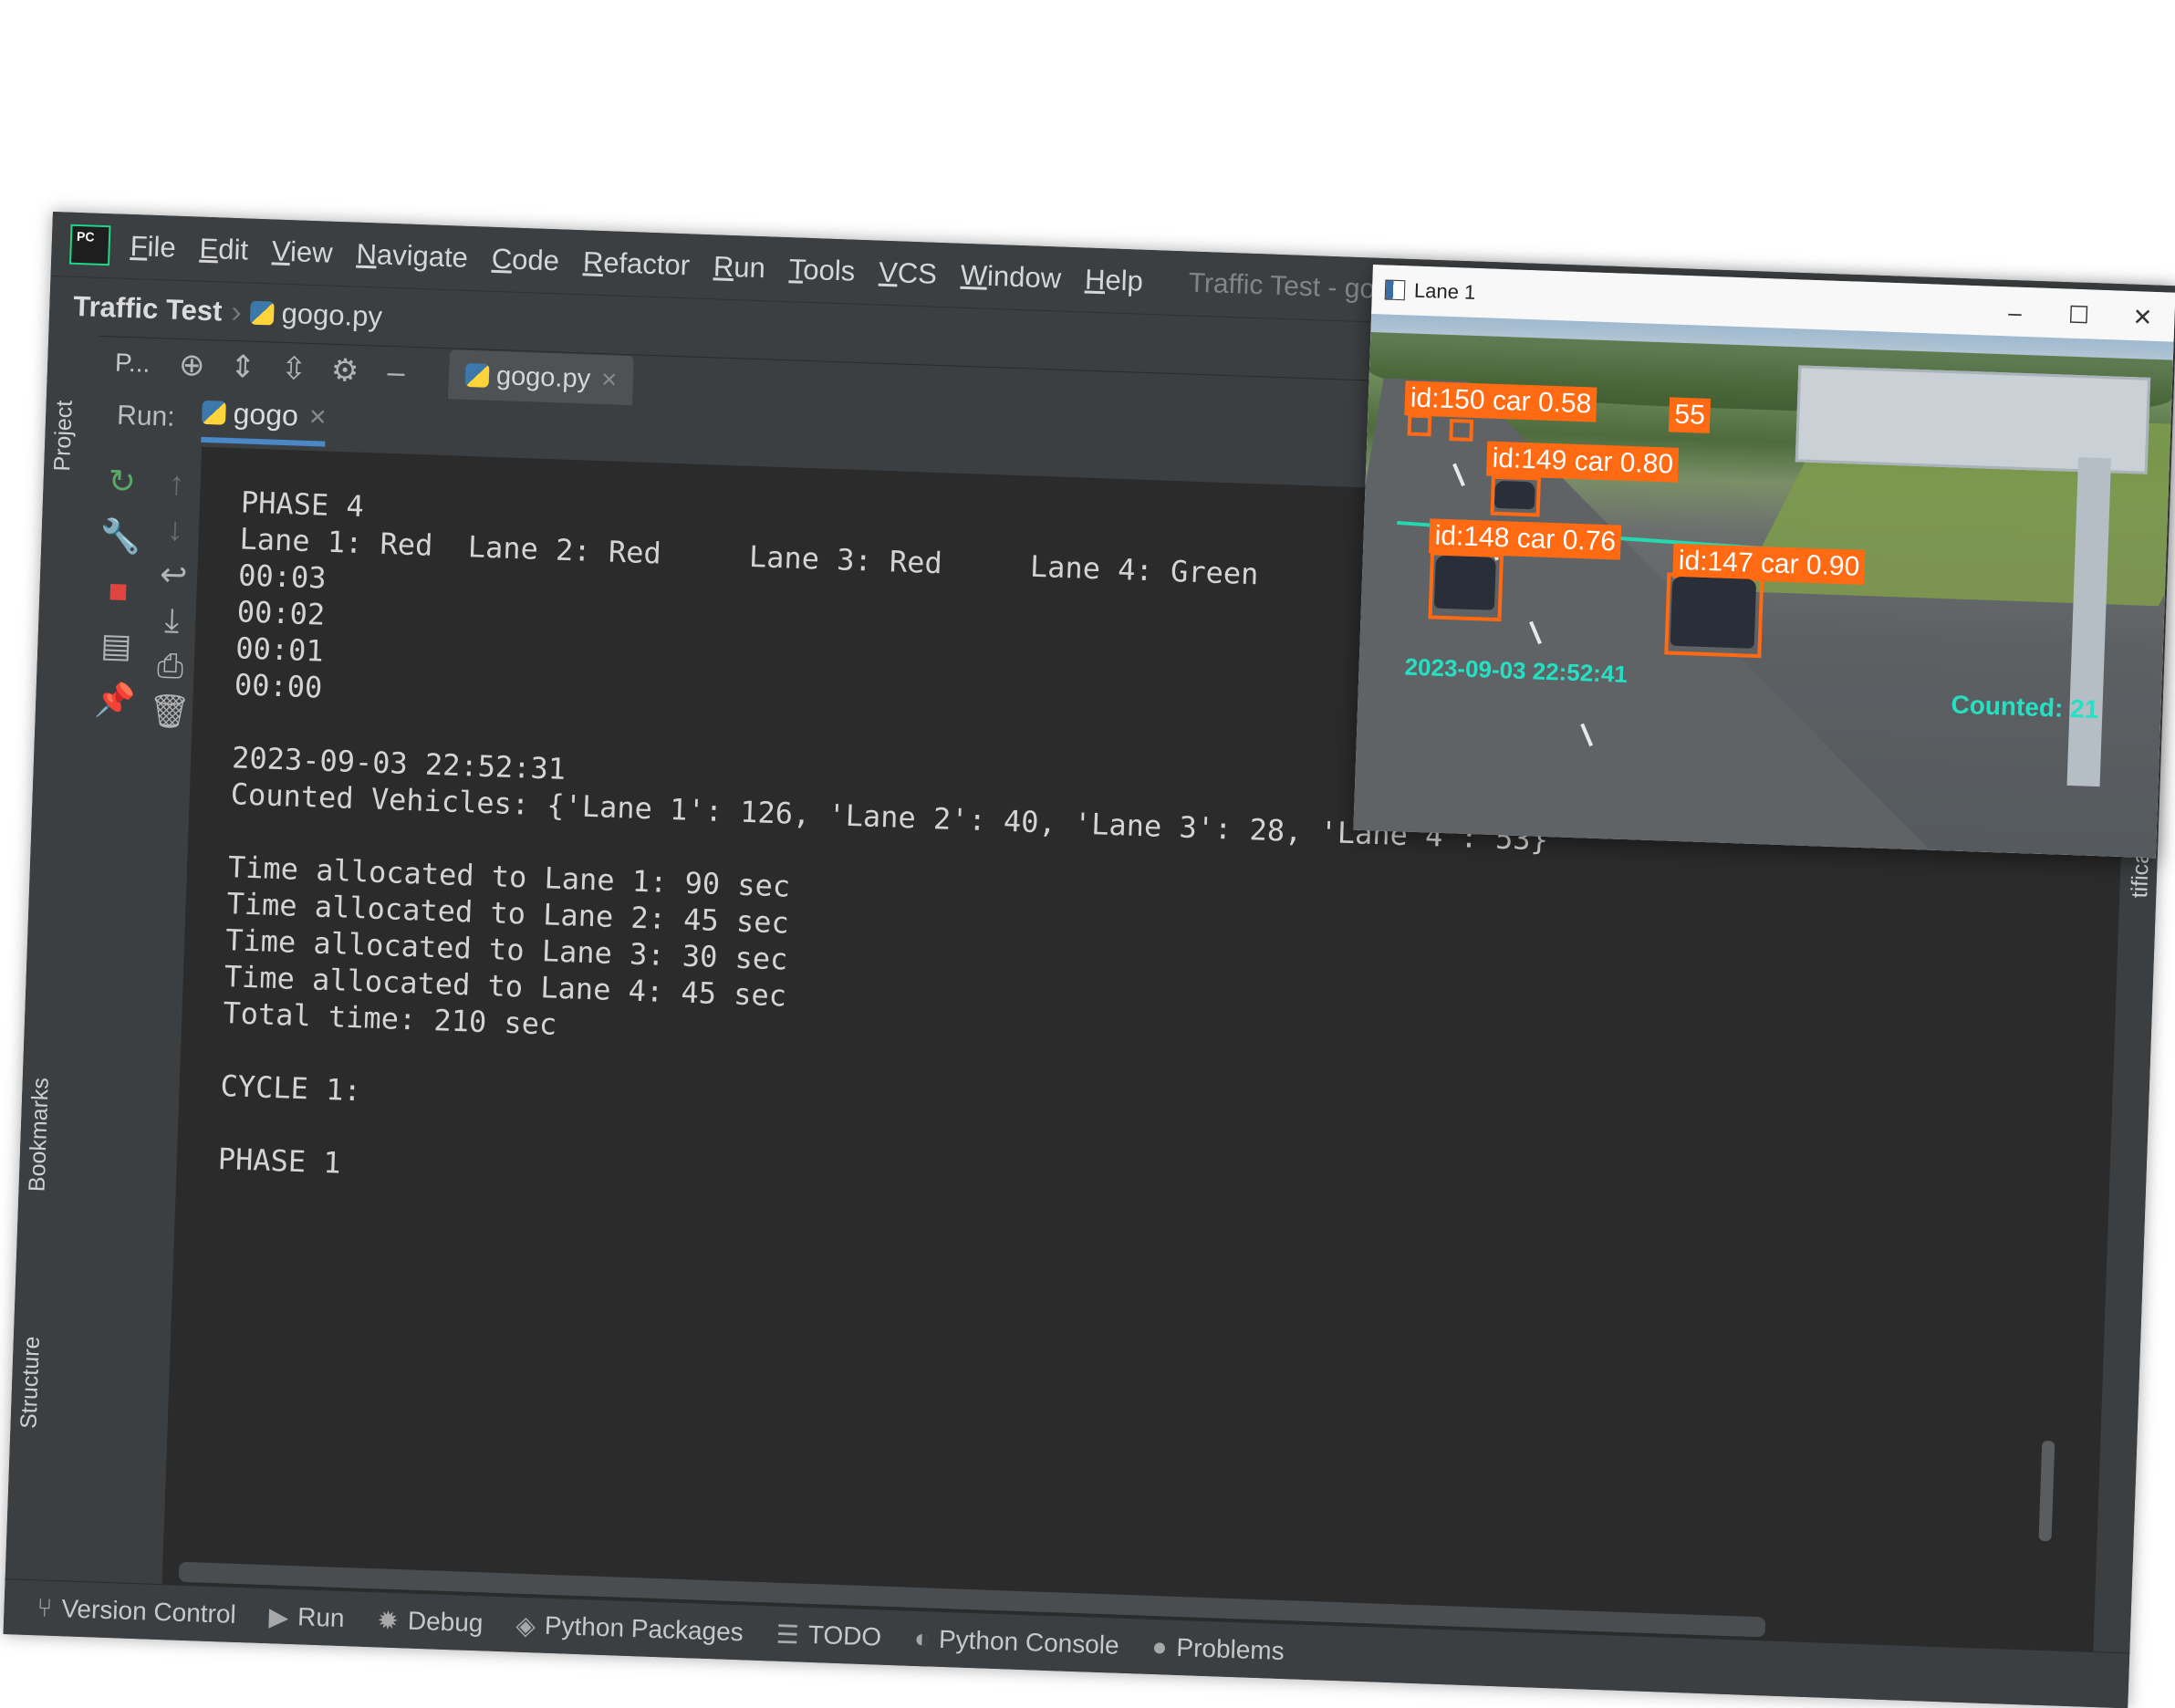 This screenshot has width=2175, height=1708. Describe the element at coordinates (118, 591) in the screenshot. I see `stop-icon: ■` at that location.